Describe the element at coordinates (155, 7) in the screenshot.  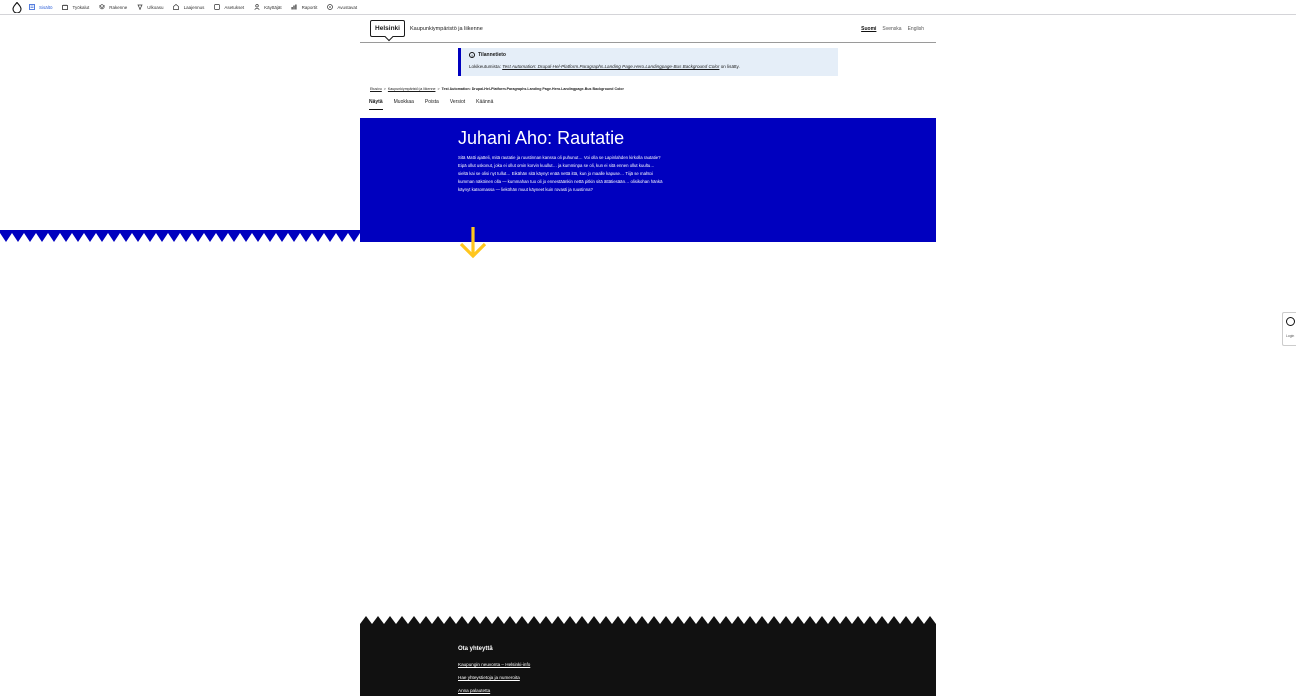
I see `admin-item-label: Ulkoasu` at that location.